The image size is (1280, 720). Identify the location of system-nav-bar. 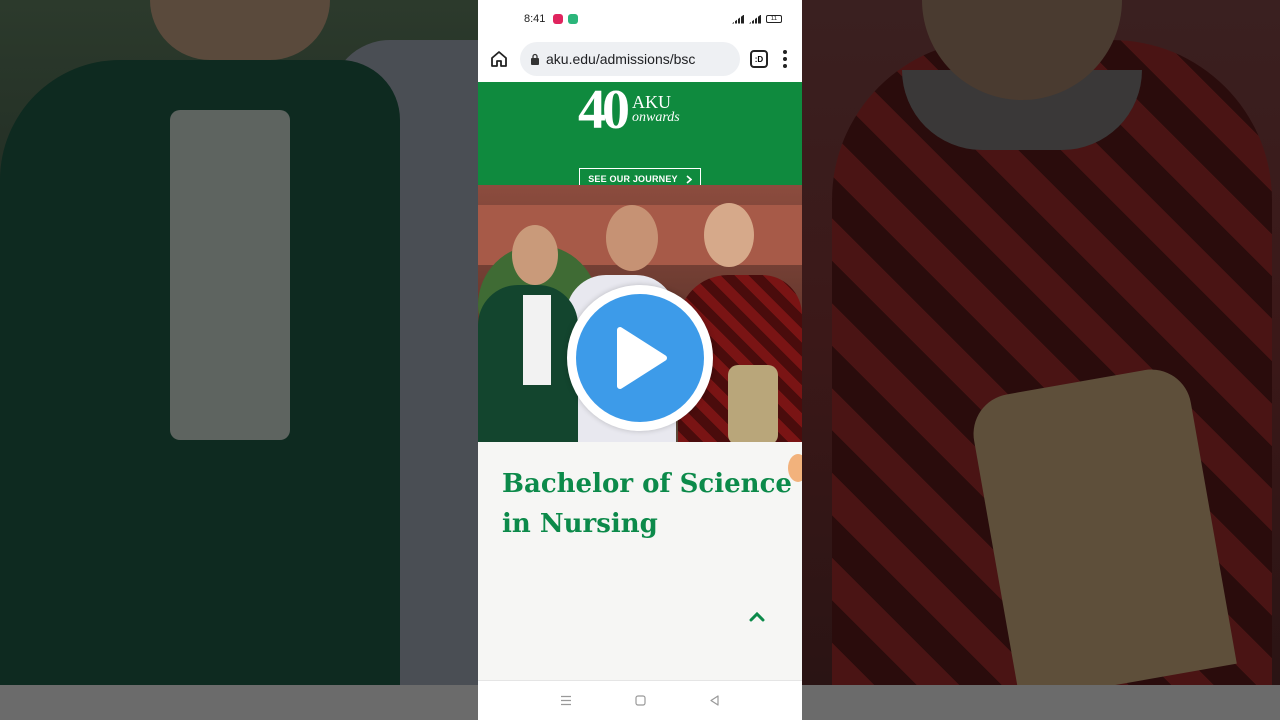
(640, 700).